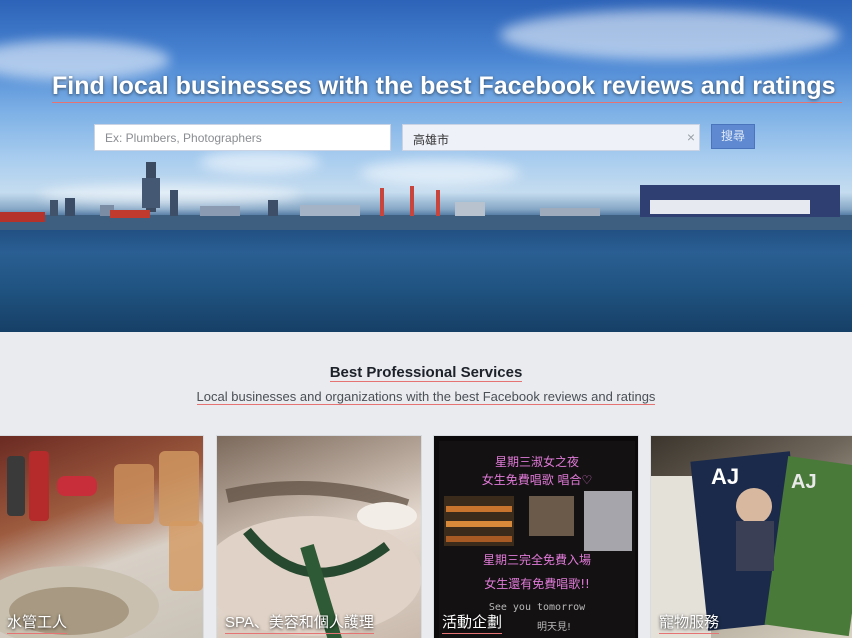 The width and height of the screenshot is (852, 638). What do you see at coordinates (733, 136) in the screenshot?
I see `search-button: 搜尋` at bounding box center [733, 136].